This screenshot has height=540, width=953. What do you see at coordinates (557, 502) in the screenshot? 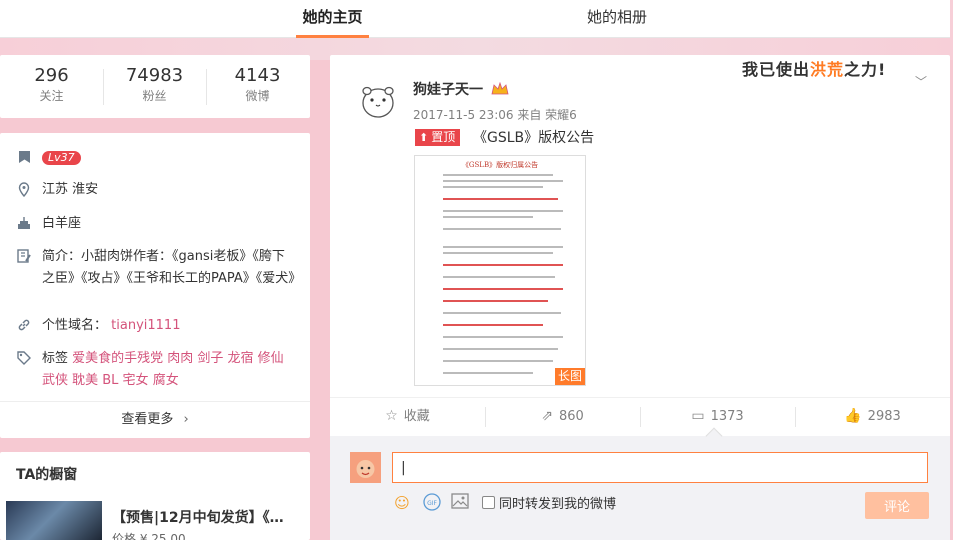
I see `repost-checkbox-label: 同时转发到我的微博` at bounding box center [557, 502].